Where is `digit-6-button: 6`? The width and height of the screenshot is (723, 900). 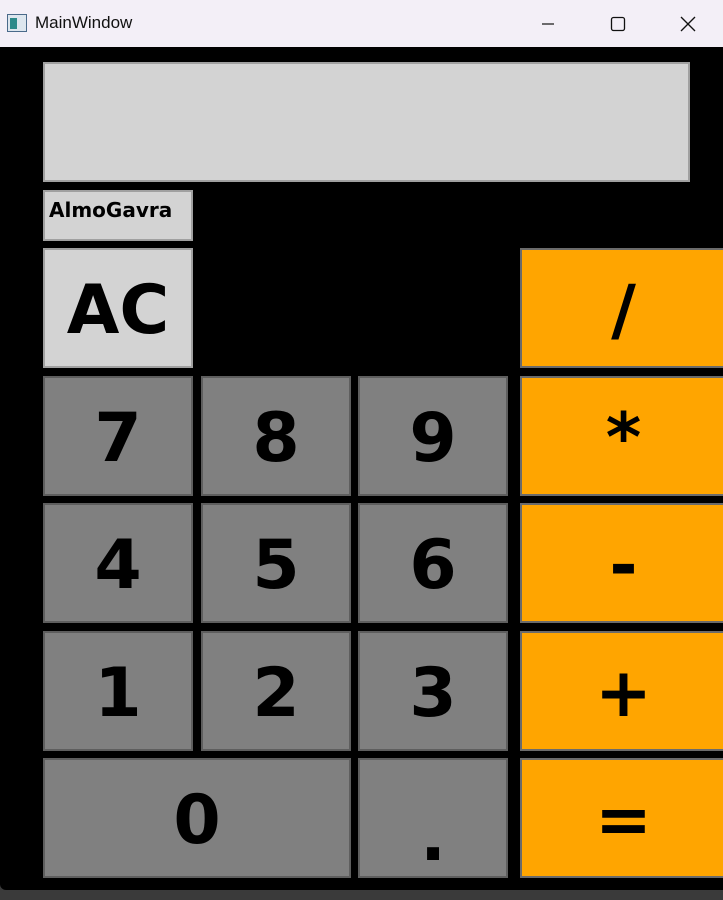
digit-6-button: 6 is located at coordinates (433, 563).